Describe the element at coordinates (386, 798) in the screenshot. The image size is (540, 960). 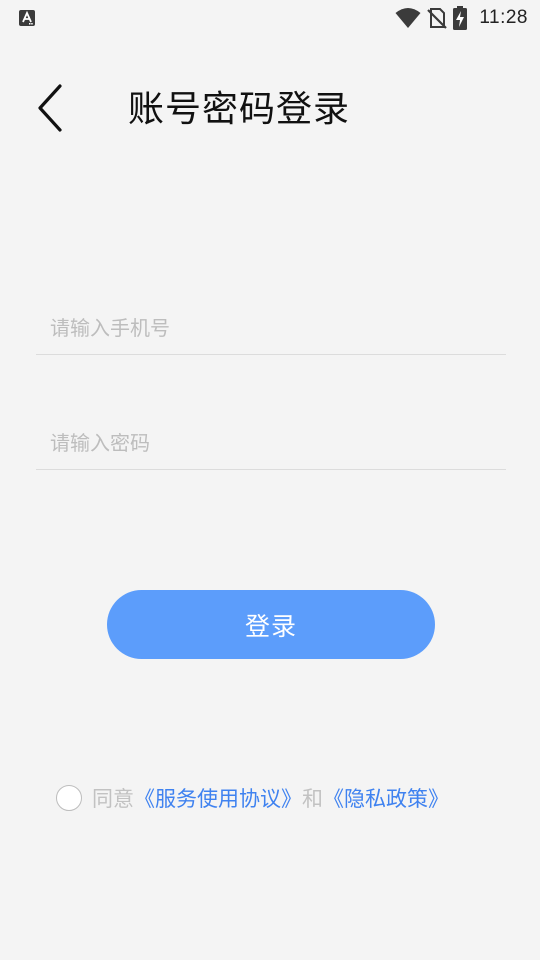
I see `privacy-policy-link: 《隐私政策》` at that location.